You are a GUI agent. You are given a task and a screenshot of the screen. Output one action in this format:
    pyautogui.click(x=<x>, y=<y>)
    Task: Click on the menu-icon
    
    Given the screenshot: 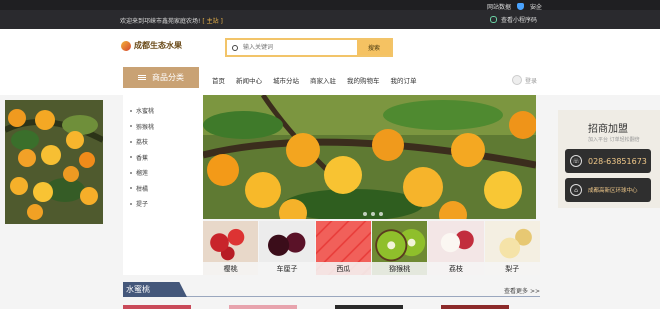 What is the action you would take?
    pyautogui.click(x=142, y=77)
    